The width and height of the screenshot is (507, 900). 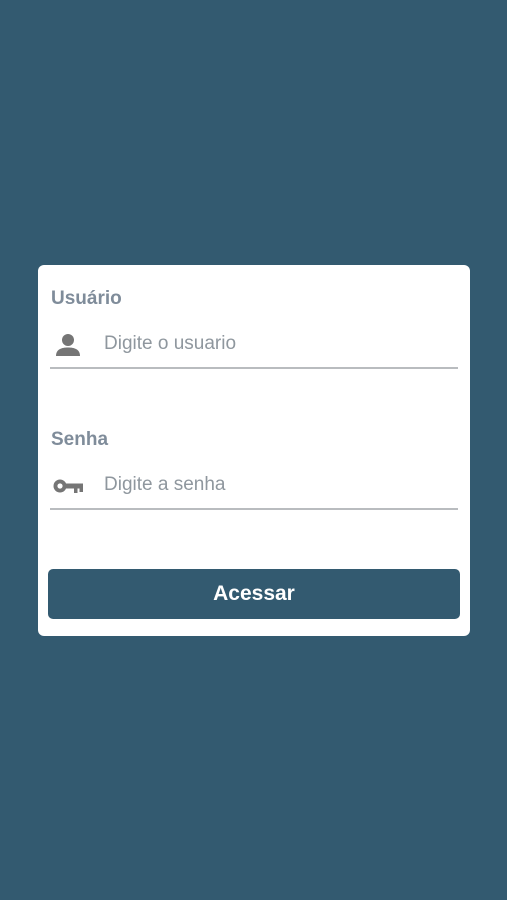 What do you see at coordinates (274, 485) in the screenshot?
I see `password-input` at bounding box center [274, 485].